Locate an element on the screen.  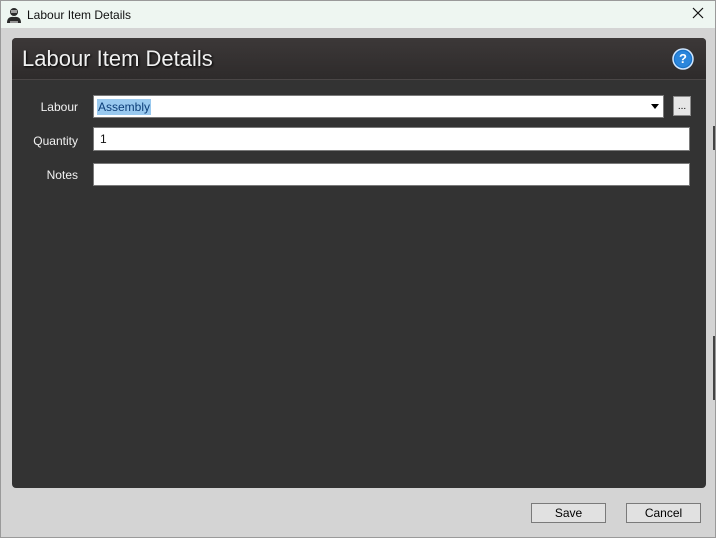
quantity-input is located at coordinates (391, 139).